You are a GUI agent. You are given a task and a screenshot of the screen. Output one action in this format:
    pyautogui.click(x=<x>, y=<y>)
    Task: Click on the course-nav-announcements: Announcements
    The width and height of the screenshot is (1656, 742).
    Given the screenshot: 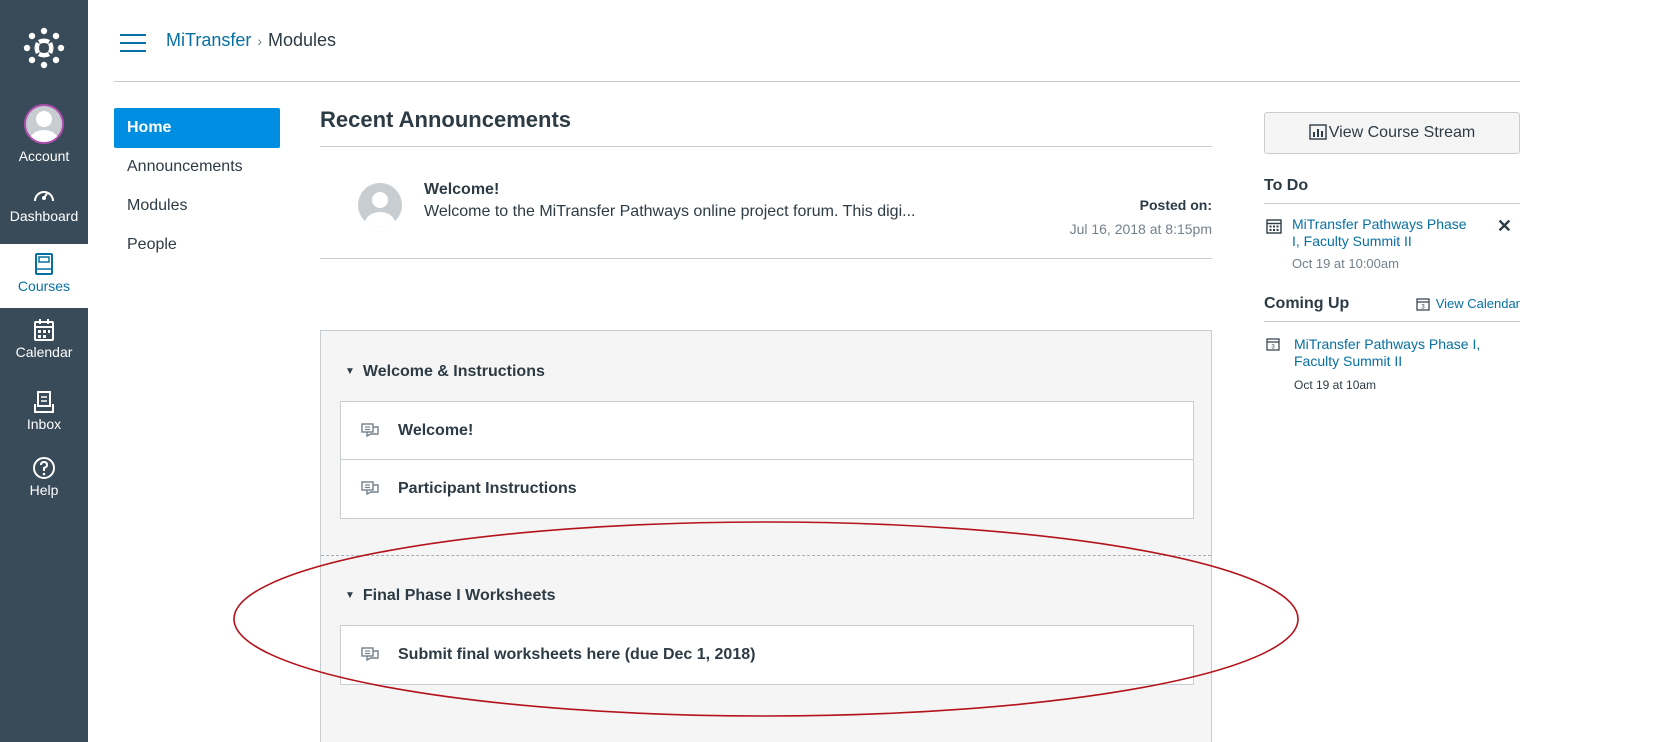 What is the action you would take?
    pyautogui.click(x=197, y=167)
    